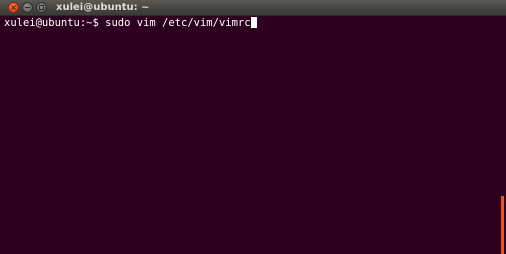 This screenshot has height=254, width=506. Describe the element at coordinates (103, 7) in the screenshot. I see `window-title: xulei@ubuntu: ~` at that location.